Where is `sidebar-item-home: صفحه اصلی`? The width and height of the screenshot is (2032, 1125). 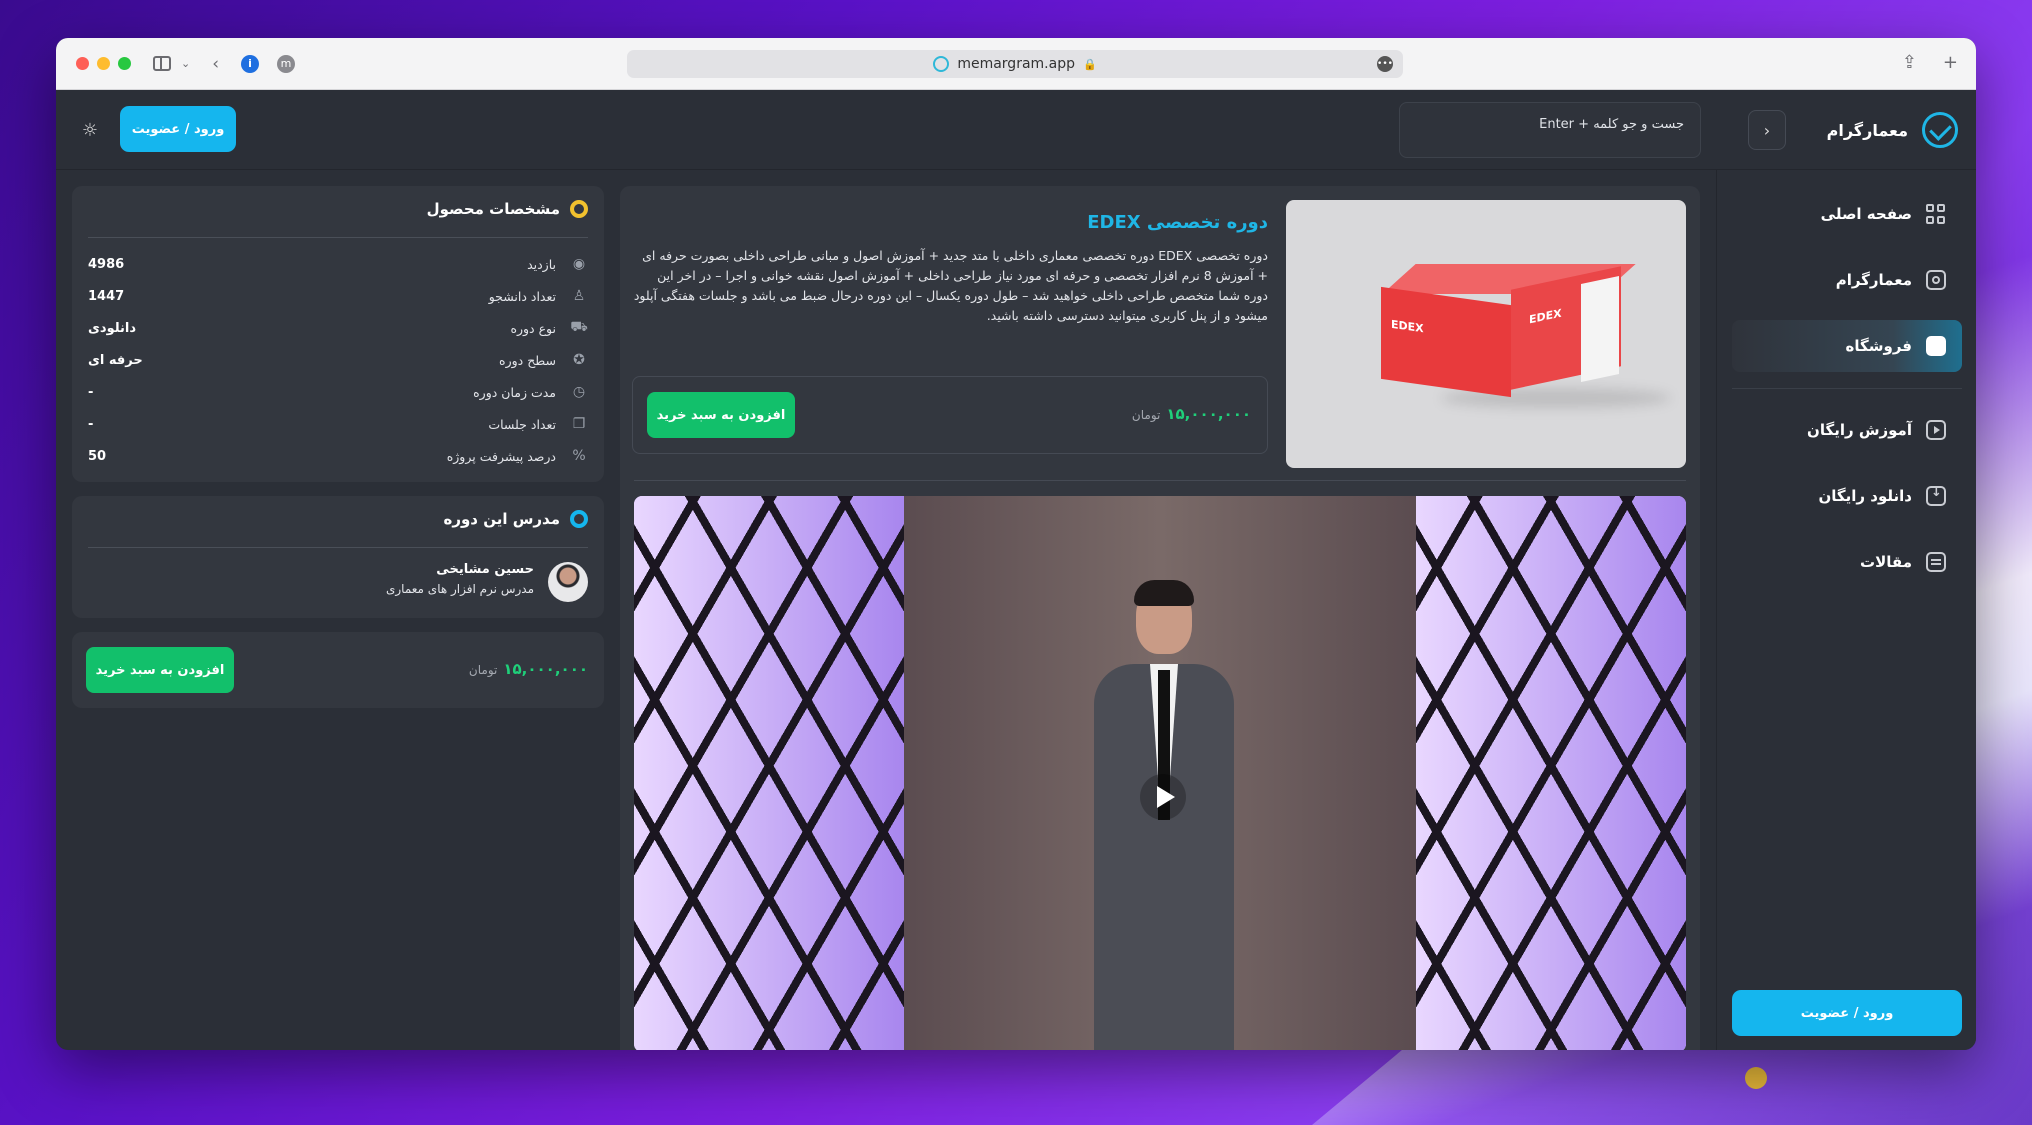
sidebar-item-home: صفحه اصلی is located at coordinates (1847, 214).